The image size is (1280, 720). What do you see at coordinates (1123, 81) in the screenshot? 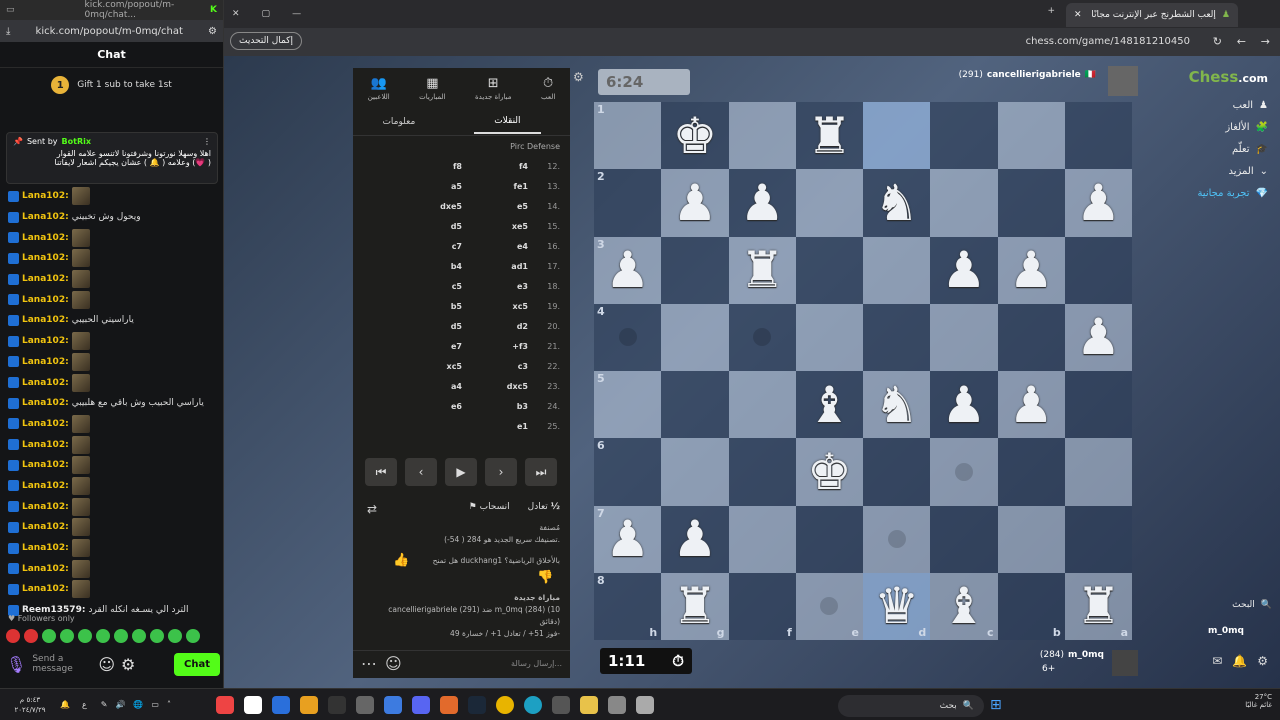
I see `top-player-avatar` at bounding box center [1123, 81].